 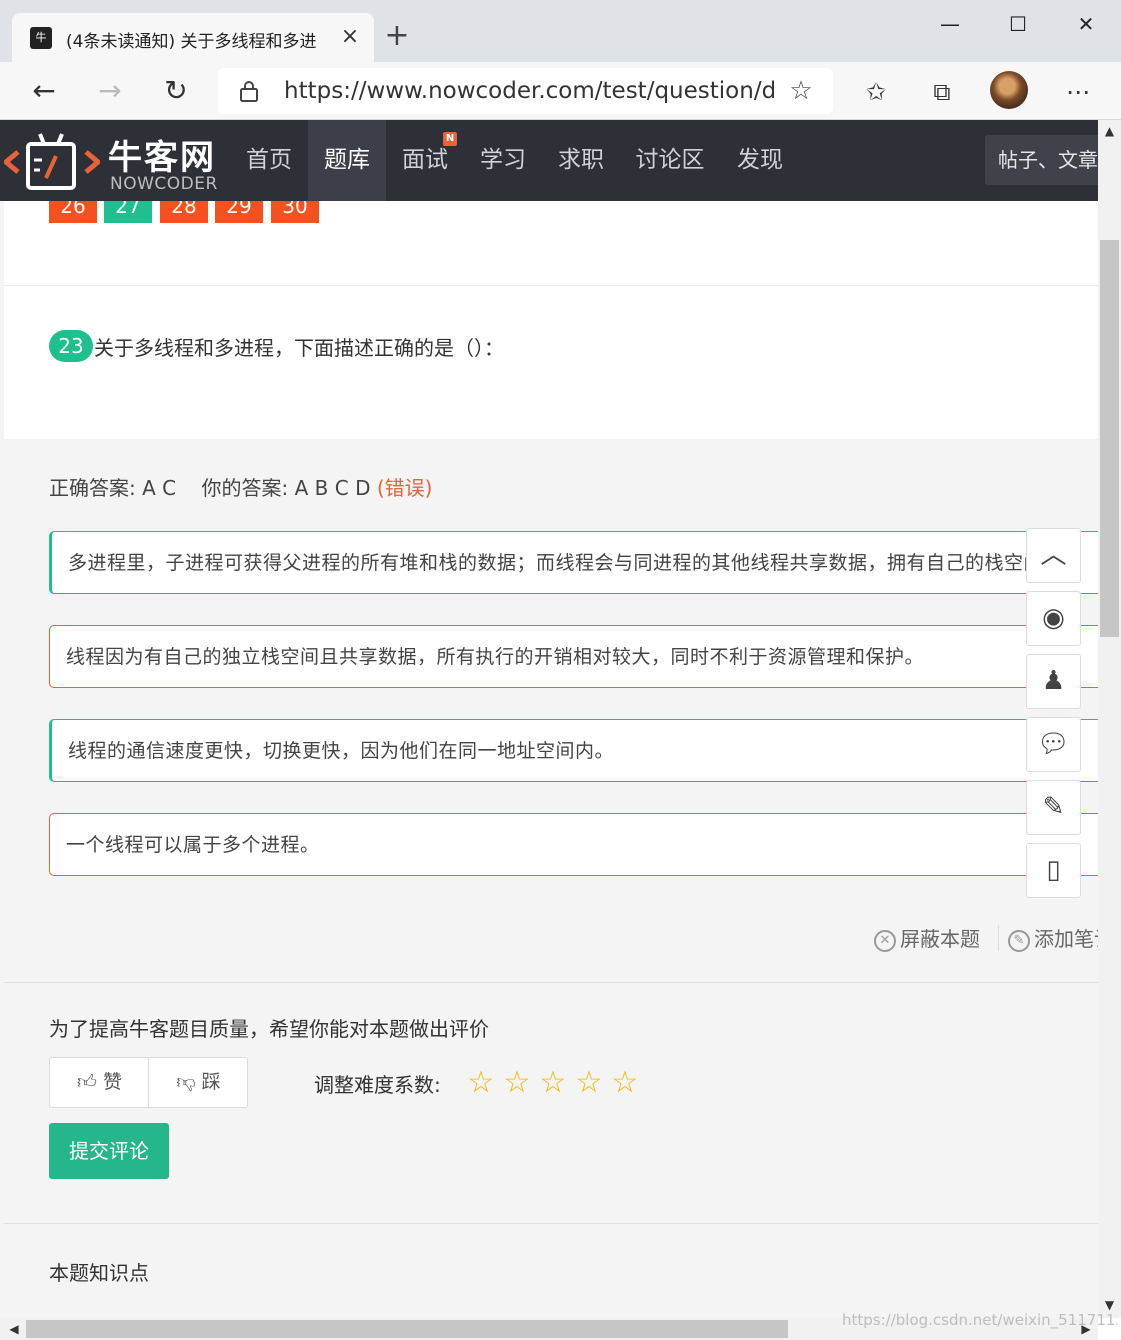 What do you see at coordinates (1066, 939) in the screenshot?
I see `add-note-label: 添加笔记` at bounding box center [1066, 939].